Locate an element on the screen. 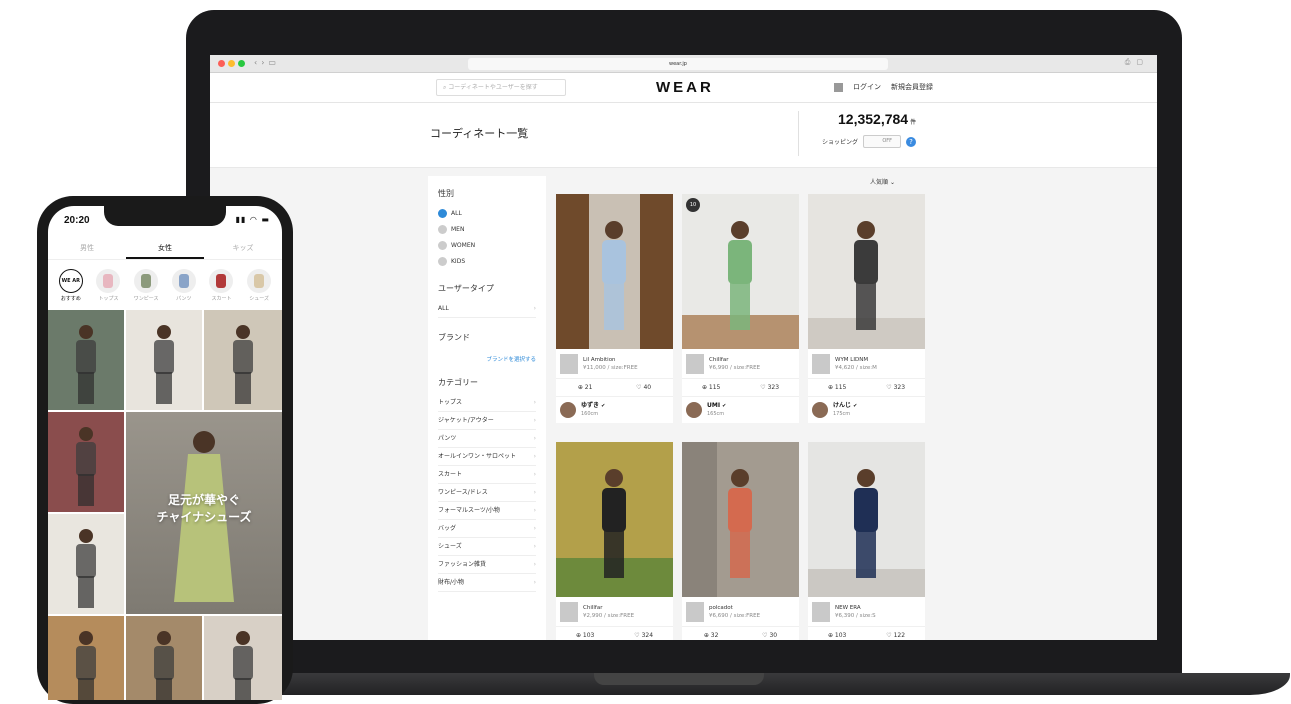 The image size is (1291, 704). category-shortcut: パンツ is located at coordinates (184, 285).